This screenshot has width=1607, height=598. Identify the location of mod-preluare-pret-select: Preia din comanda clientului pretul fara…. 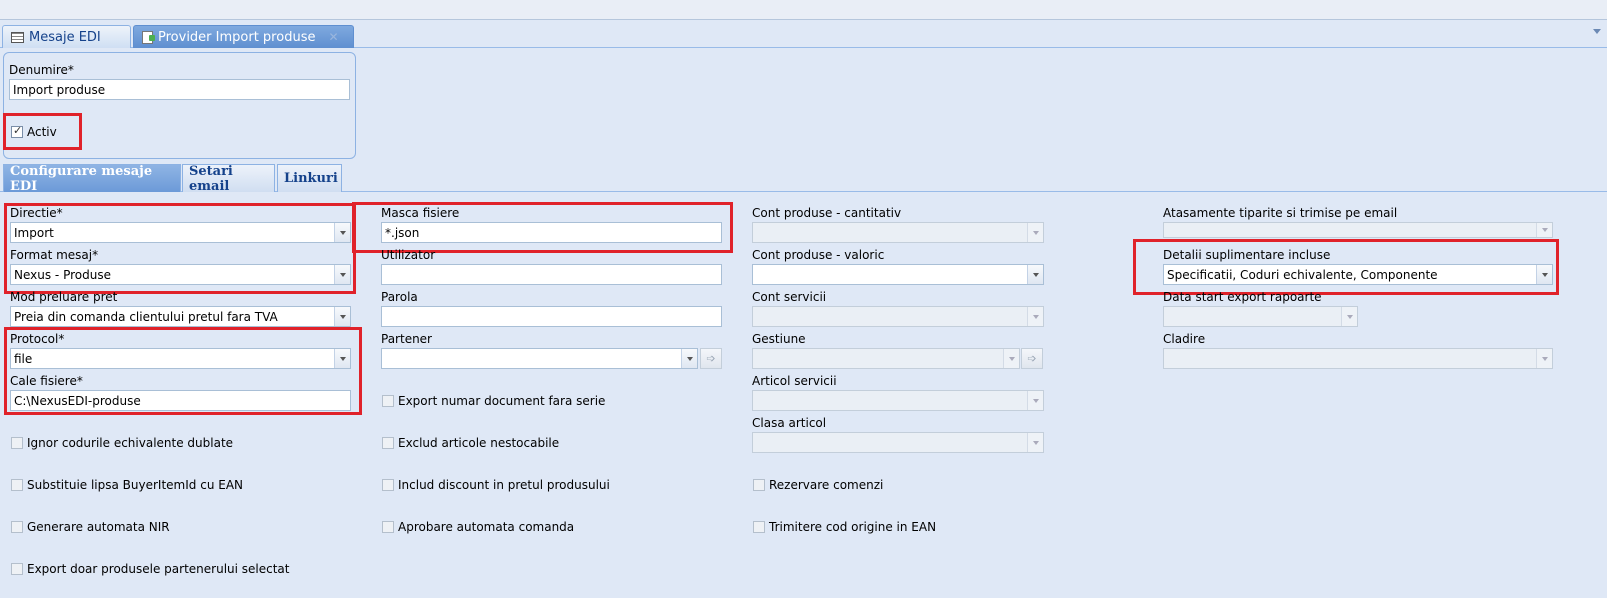
(180, 316).